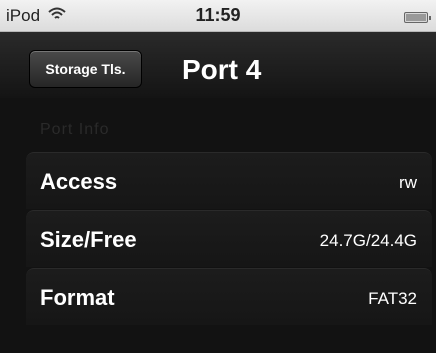 Image resolution: width=436 pixels, height=353 pixels. I want to click on page-title: Port 4, so click(222, 69).